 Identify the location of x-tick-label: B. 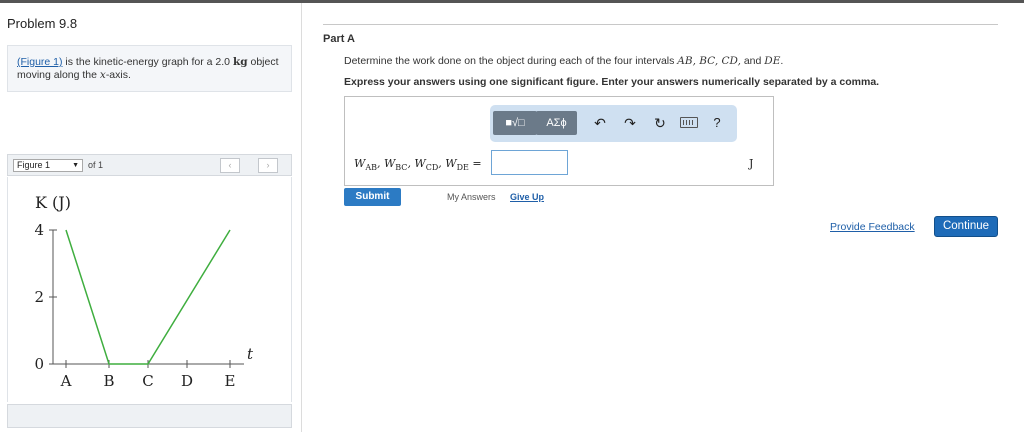
(108, 381).